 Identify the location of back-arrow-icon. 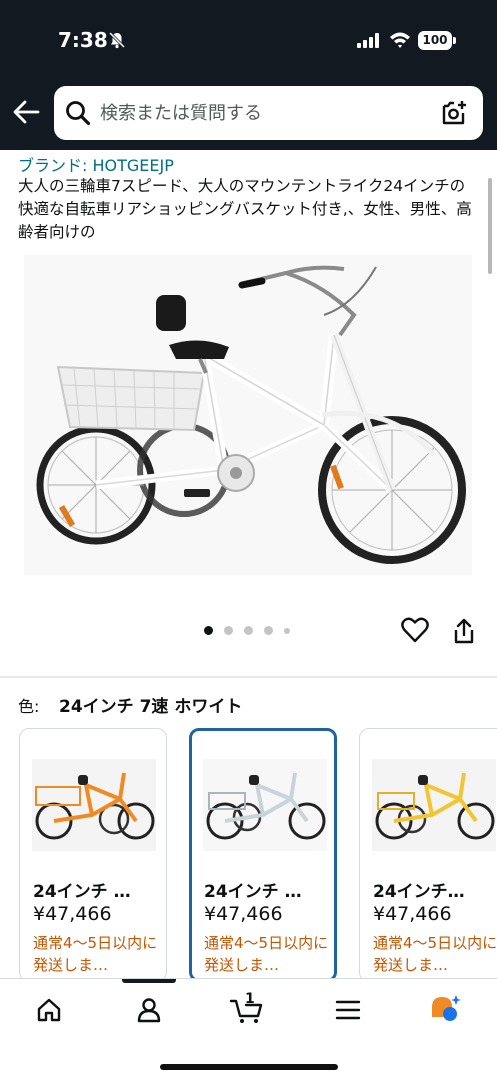
(26, 112).